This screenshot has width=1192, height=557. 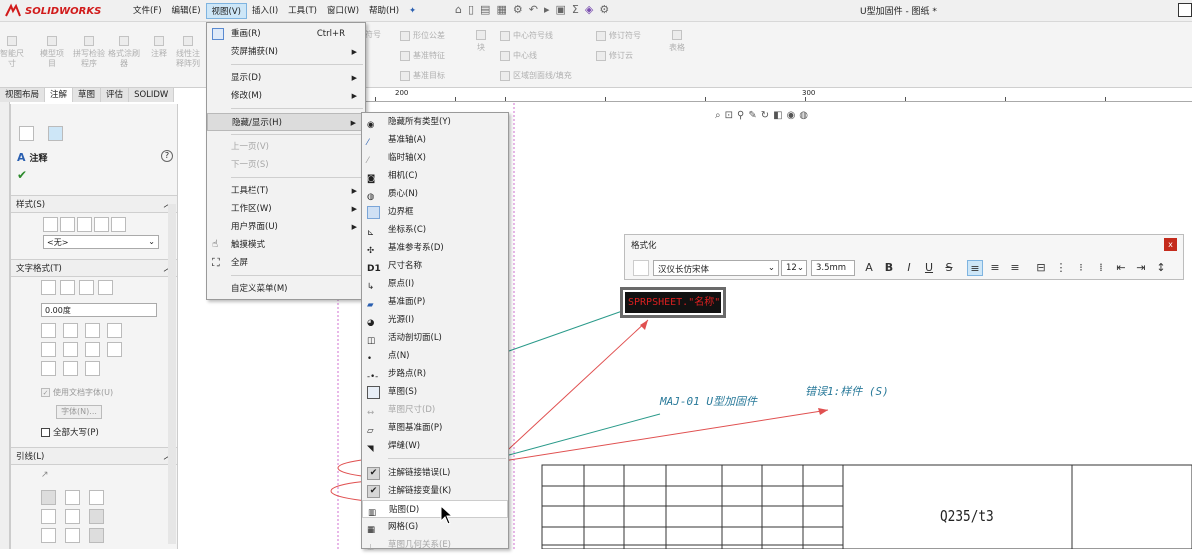 I want to click on bold-icon: B, so click(x=889, y=268).